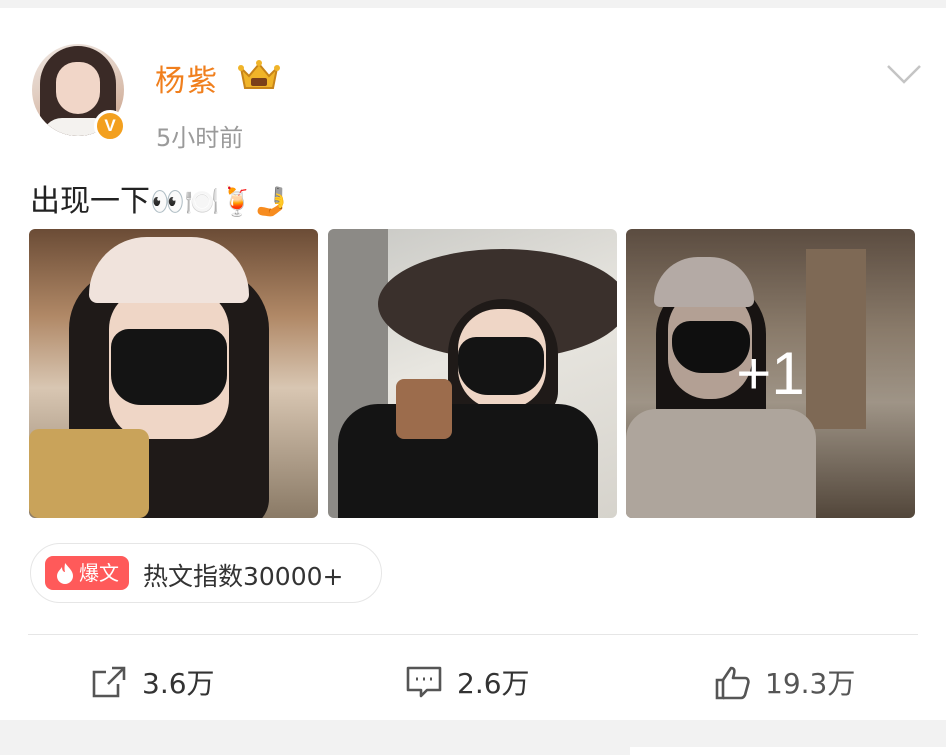  What do you see at coordinates (99, 573) in the screenshot?
I see `hot-tag-label: 爆文` at bounding box center [99, 573].